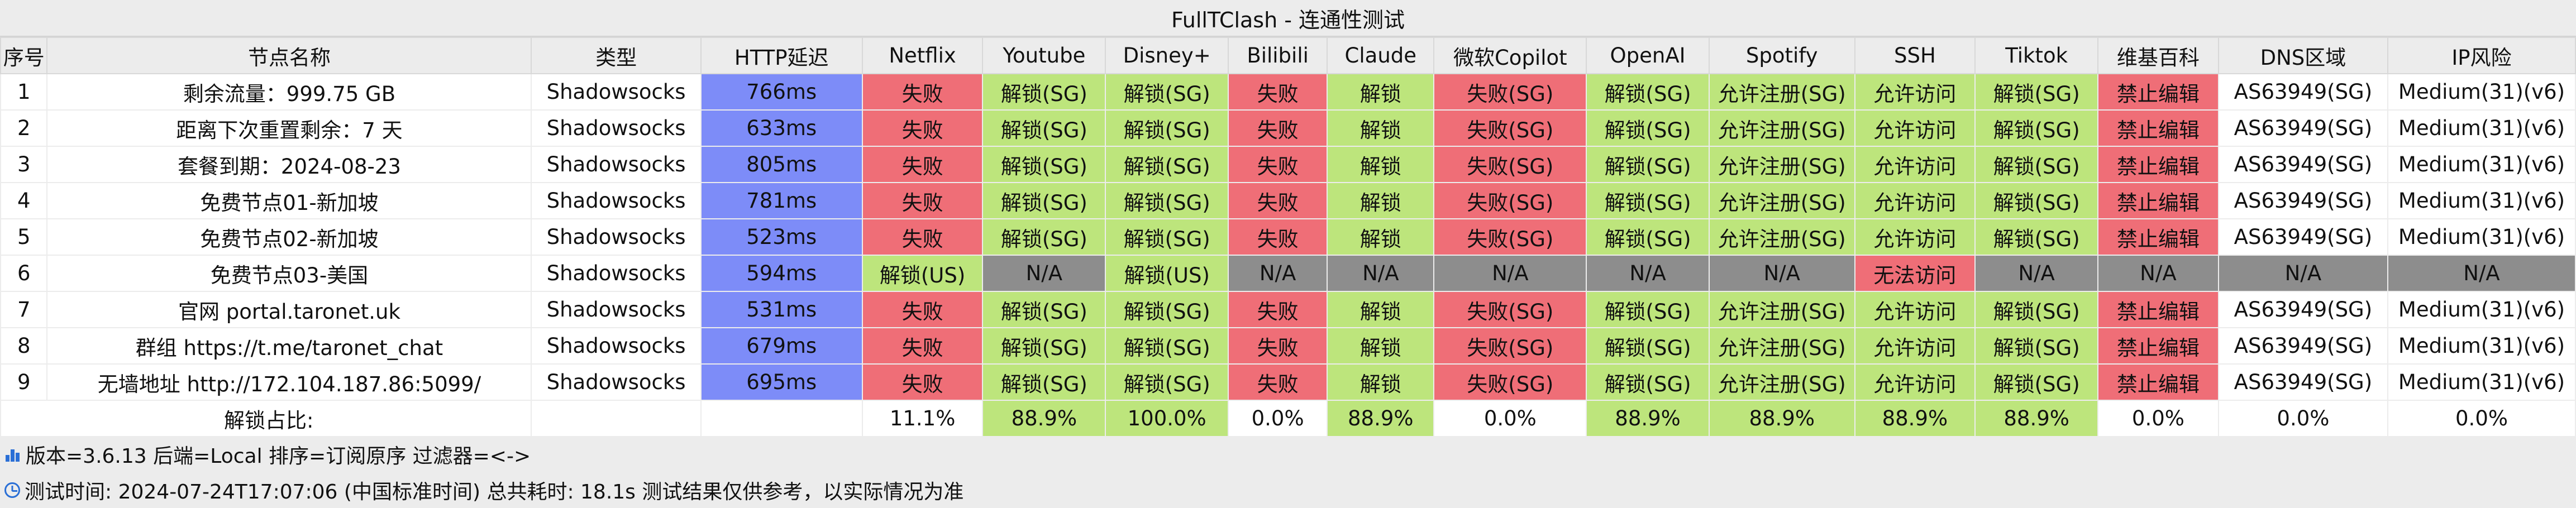 The height and width of the screenshot is (508, 2576). Describe the element at coordinates (24, 92) in the screenshot. I see `cell-index: 1` at that location.